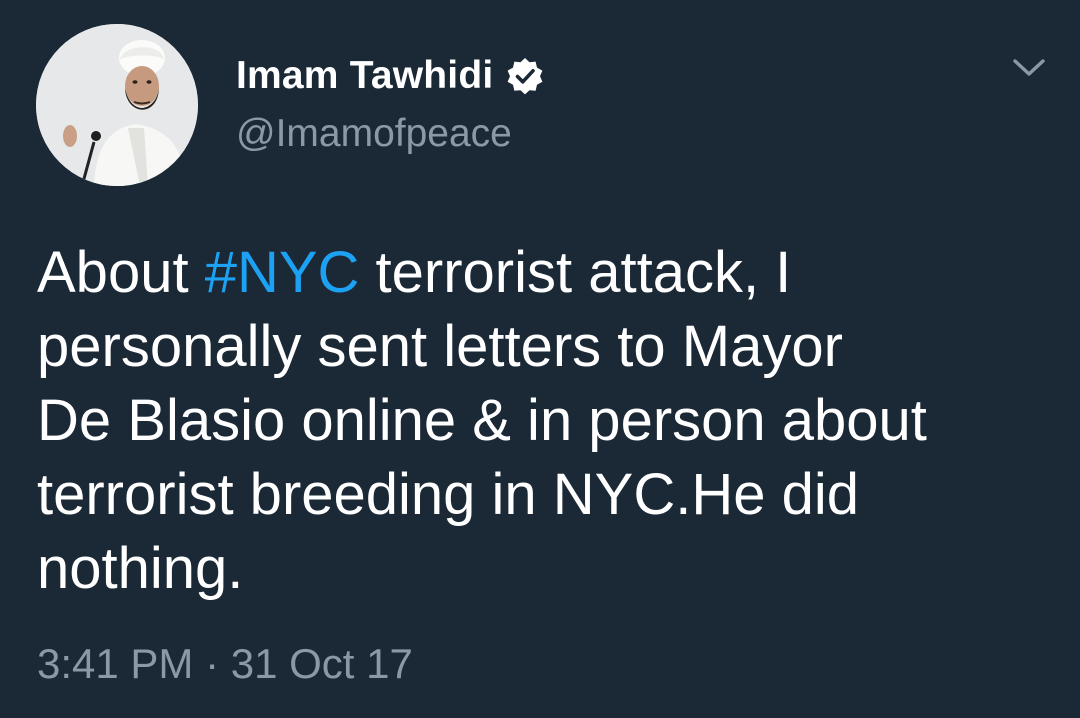  Describe the element at coordinates (525, 76) in the screenshot. I see `verified-badge-icon` at that location.